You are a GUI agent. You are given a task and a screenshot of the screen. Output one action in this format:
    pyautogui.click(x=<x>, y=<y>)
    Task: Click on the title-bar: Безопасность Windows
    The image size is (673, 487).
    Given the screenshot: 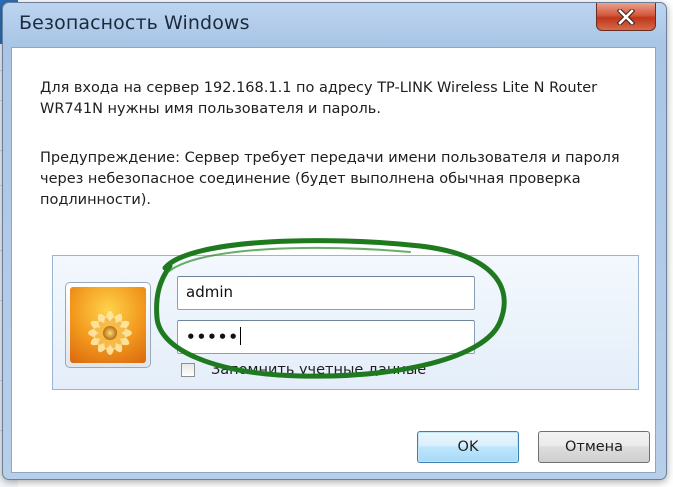 What is the action you would take?
    pyautogui.click(x=334, y=23)
    